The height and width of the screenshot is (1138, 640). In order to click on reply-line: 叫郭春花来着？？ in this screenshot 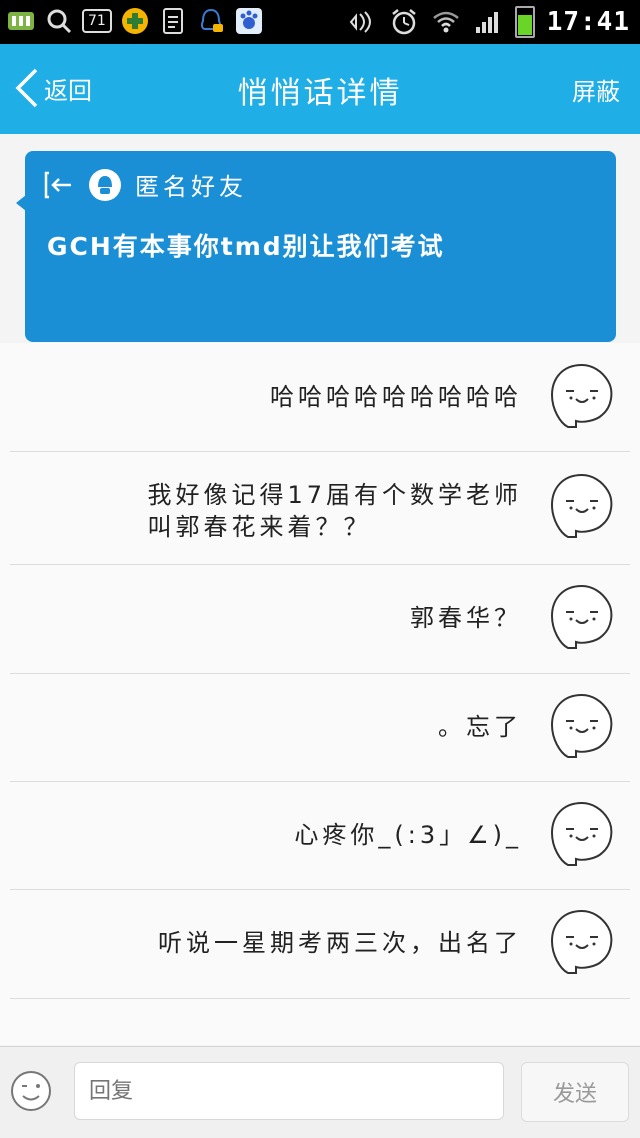, I will do `click(259, 527)`.